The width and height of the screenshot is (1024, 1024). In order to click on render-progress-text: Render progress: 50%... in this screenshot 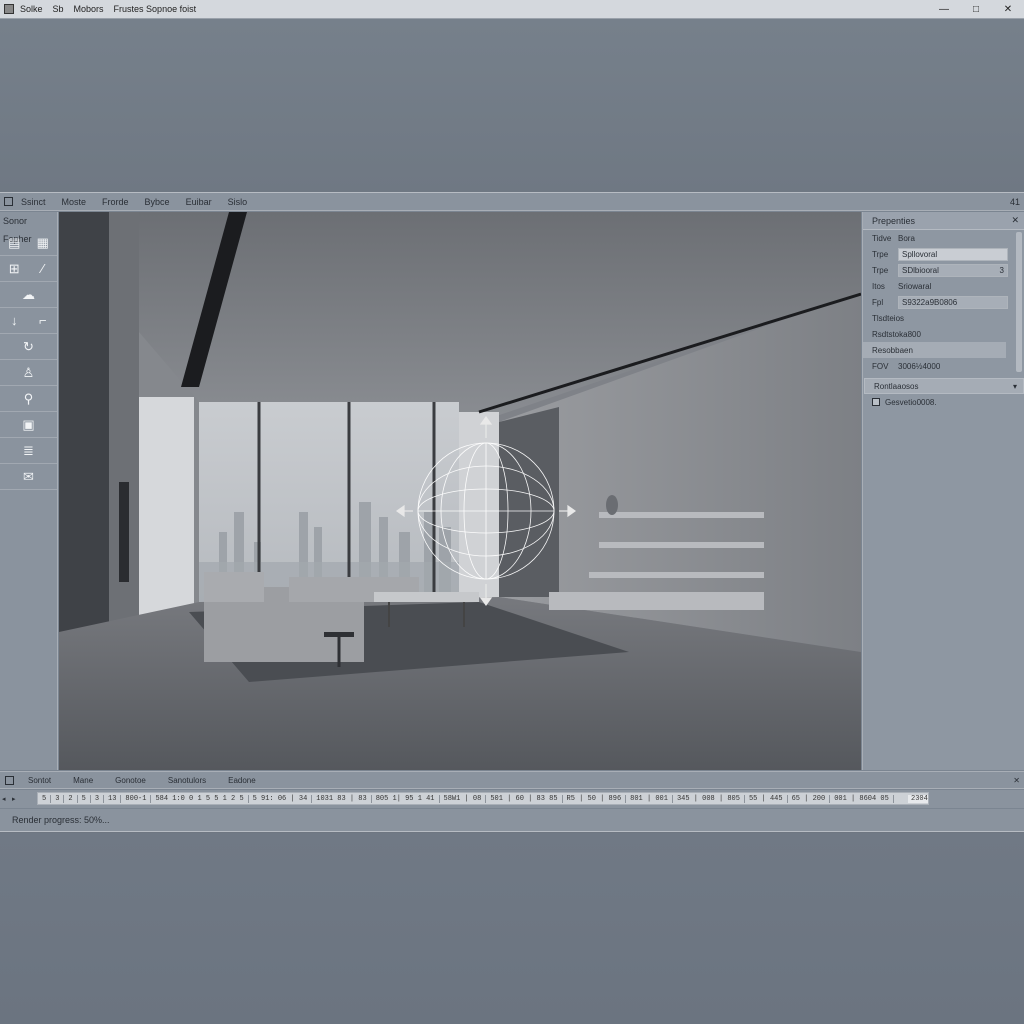, I will do `click(61, 820)`.